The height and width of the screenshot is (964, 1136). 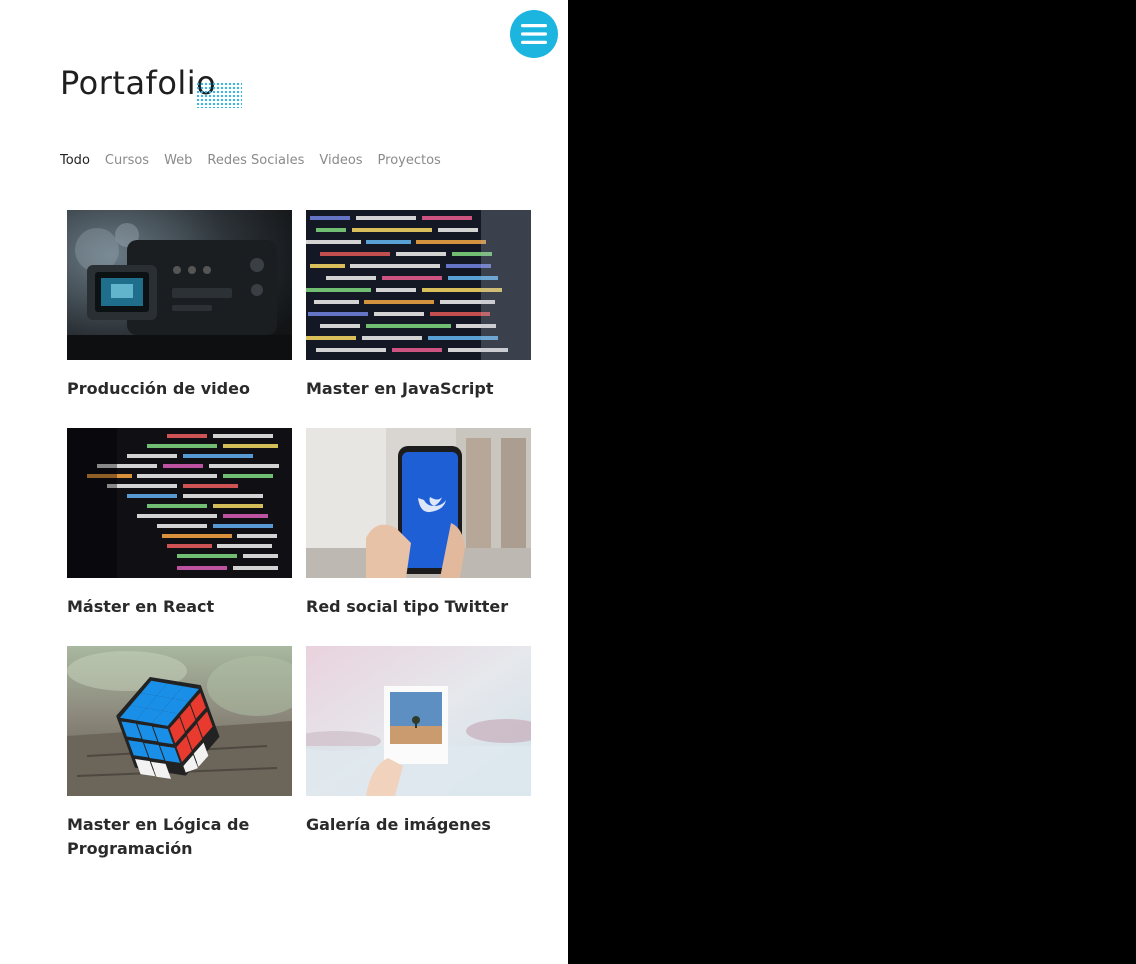 What do you see at coordinates (179, 285) in the screenshot?
I see `video-camera-photo` at bounding box center [179, 285].